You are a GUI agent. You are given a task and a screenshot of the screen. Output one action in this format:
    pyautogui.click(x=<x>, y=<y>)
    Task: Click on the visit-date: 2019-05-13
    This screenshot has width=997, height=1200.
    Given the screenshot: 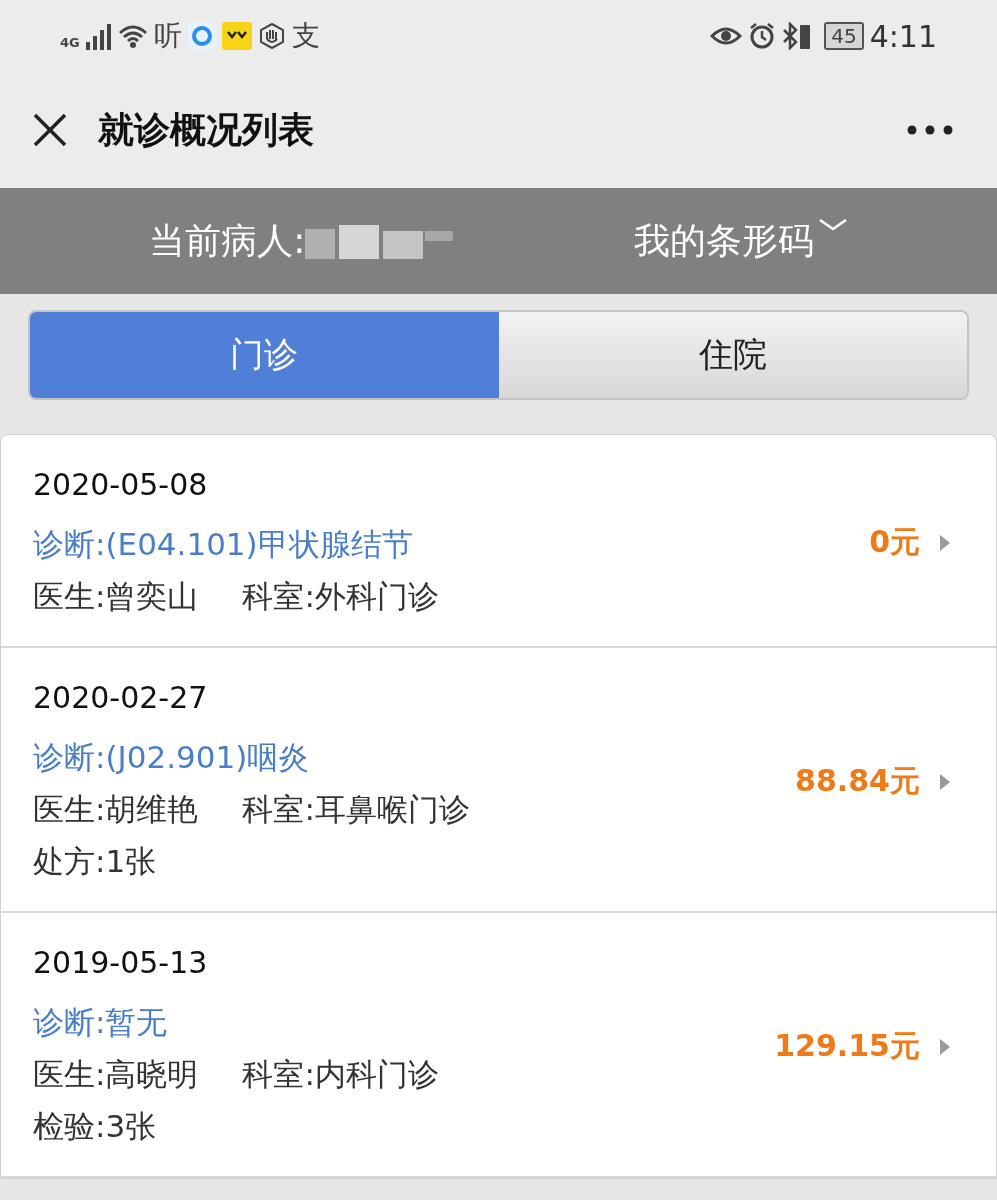 What is the action you would take?
    pyautogui.click(x=121, y=962)
    